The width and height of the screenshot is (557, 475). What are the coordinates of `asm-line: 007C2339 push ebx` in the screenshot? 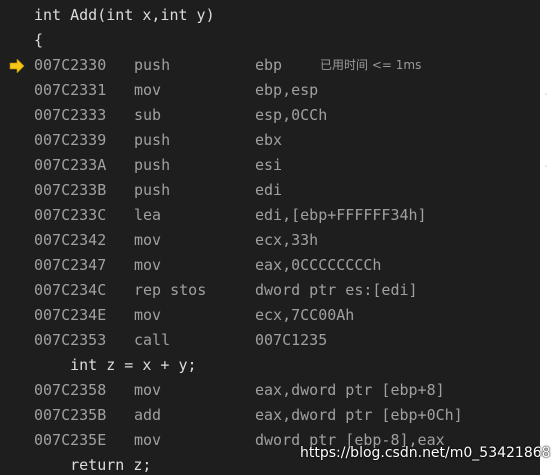 It's located at (287, 140).